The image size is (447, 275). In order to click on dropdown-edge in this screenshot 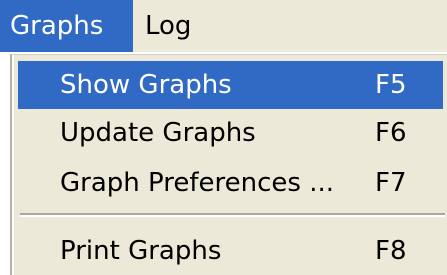, I will do `click(13, 165)`.